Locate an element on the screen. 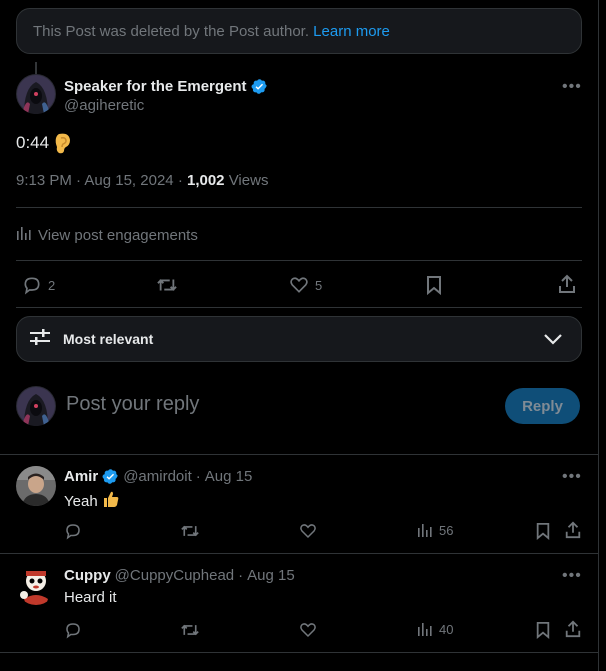  reply-action: 2 is located at coordinates (38, 285).